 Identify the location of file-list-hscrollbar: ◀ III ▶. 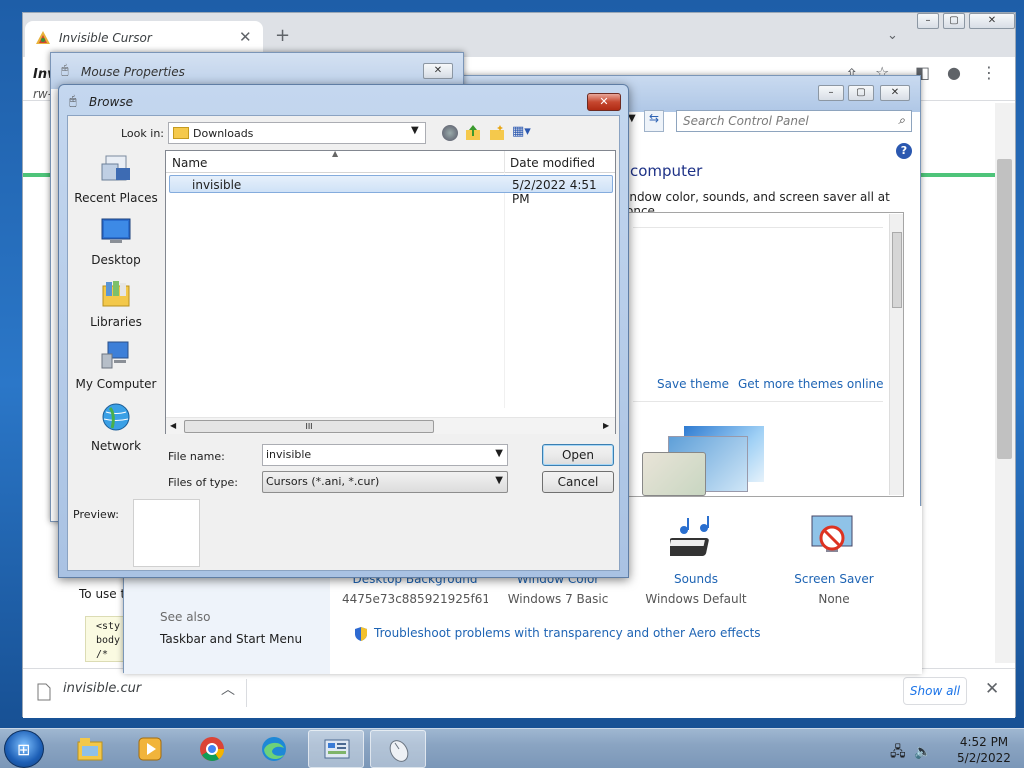
(390, 425).